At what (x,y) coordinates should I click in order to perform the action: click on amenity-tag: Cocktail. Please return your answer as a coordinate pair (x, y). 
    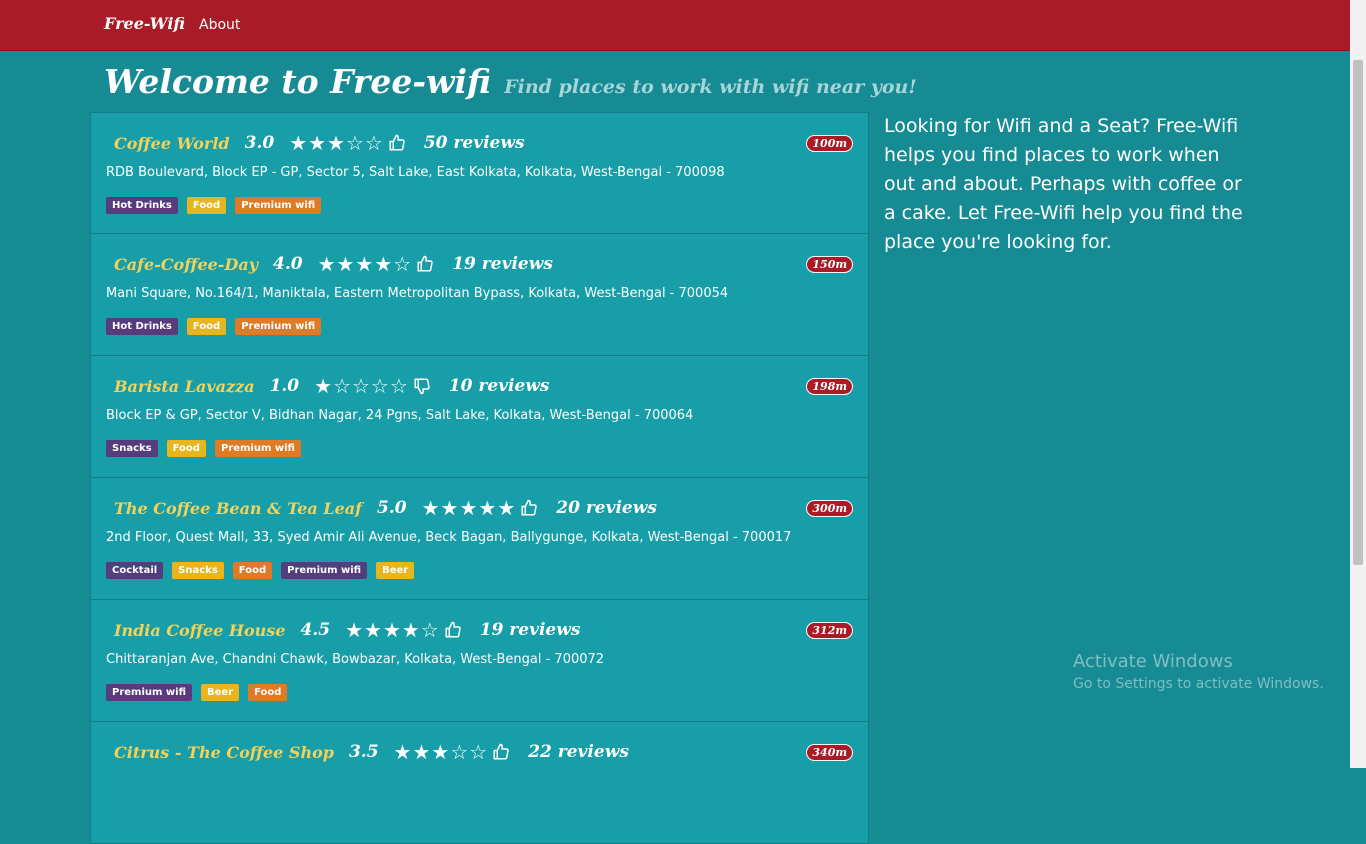
    Looking at the image, I should click on (135, 570).